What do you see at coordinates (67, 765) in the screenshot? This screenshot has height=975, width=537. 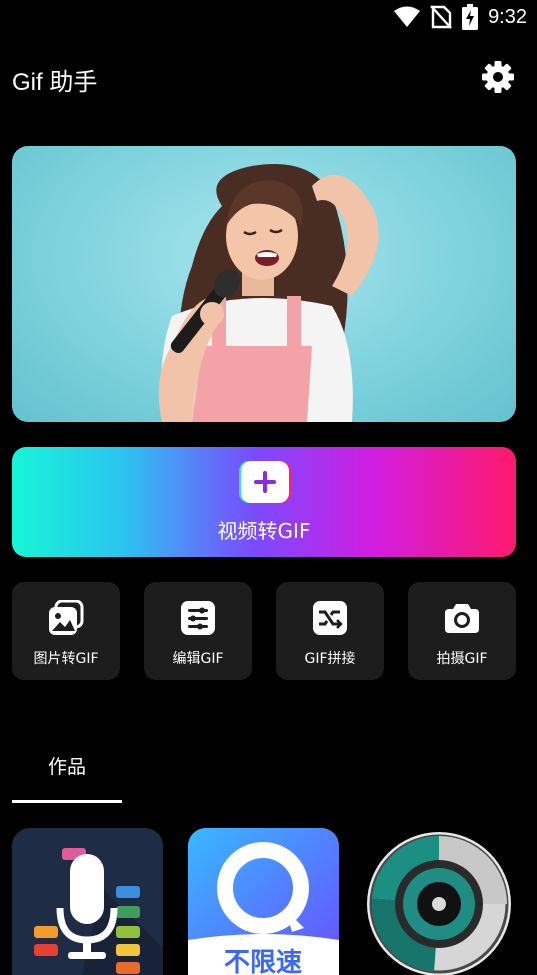 I see `tab-works: 作品` at bounding box center [67, 765].